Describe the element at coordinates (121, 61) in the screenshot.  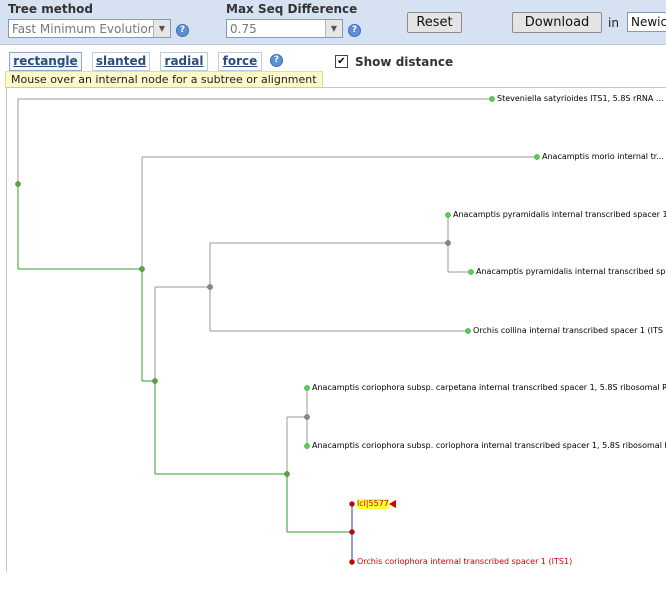
I see `tab-slanted: slanted` at that location.